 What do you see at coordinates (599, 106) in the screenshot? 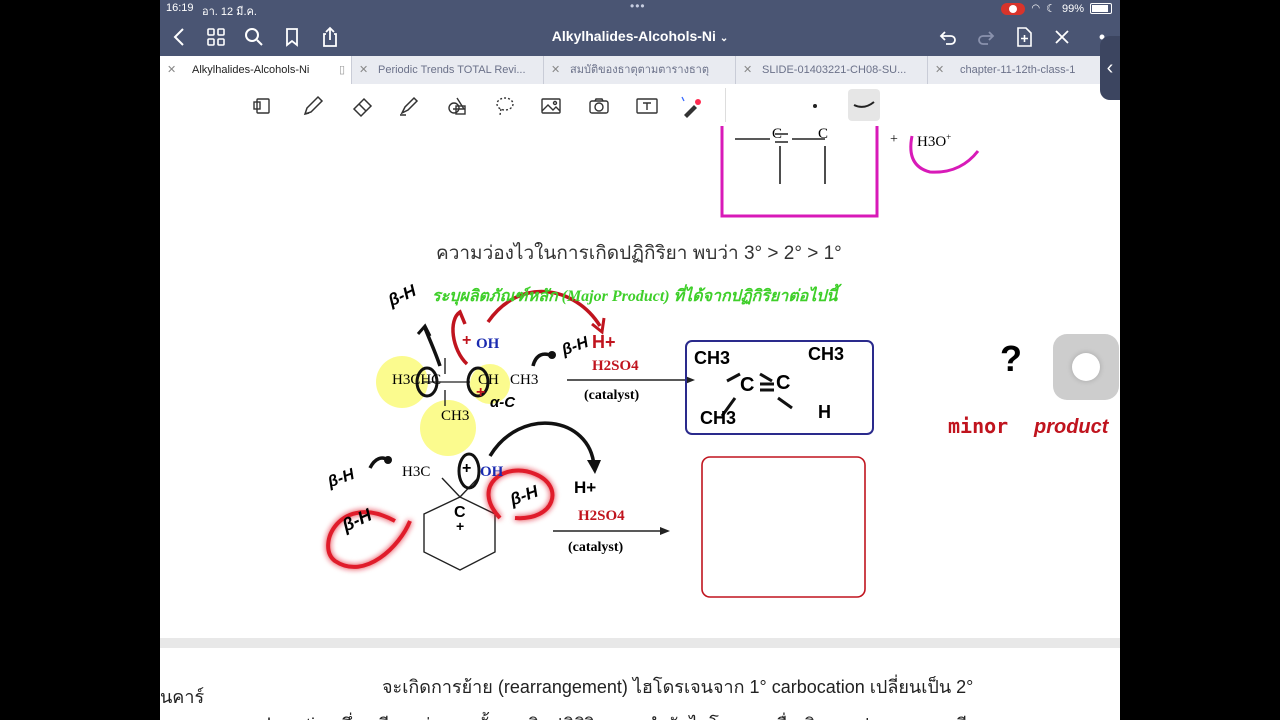
I see `camera-icon` at bounding box center [599, 106].